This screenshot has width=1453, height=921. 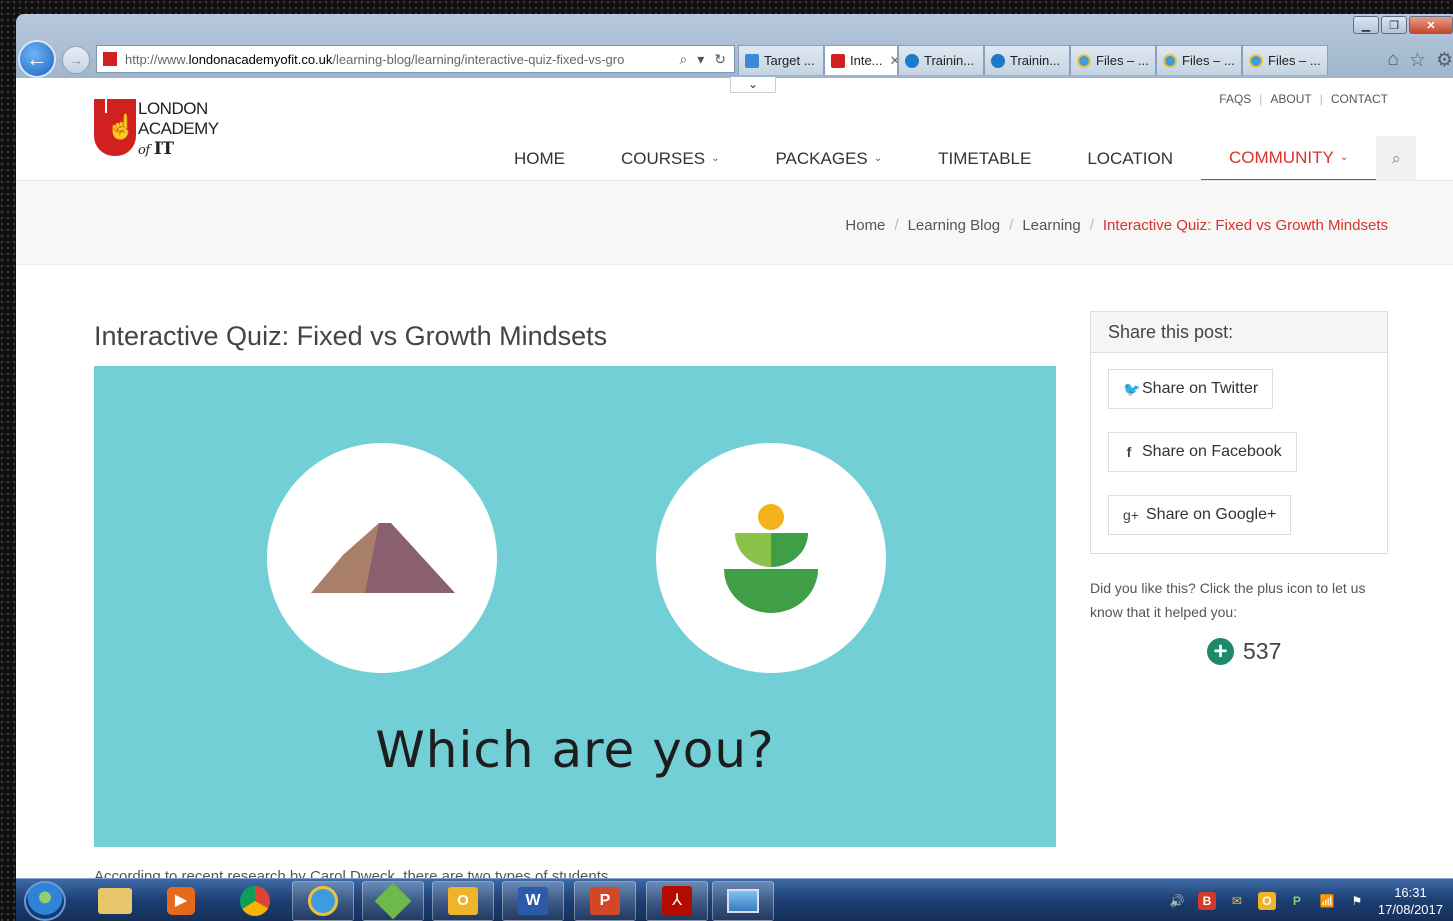 What do you see at coordinates (1357, 901) in the screenshot?
I see `action-center-icon: ⚑` at bounding box center [1357, 901].